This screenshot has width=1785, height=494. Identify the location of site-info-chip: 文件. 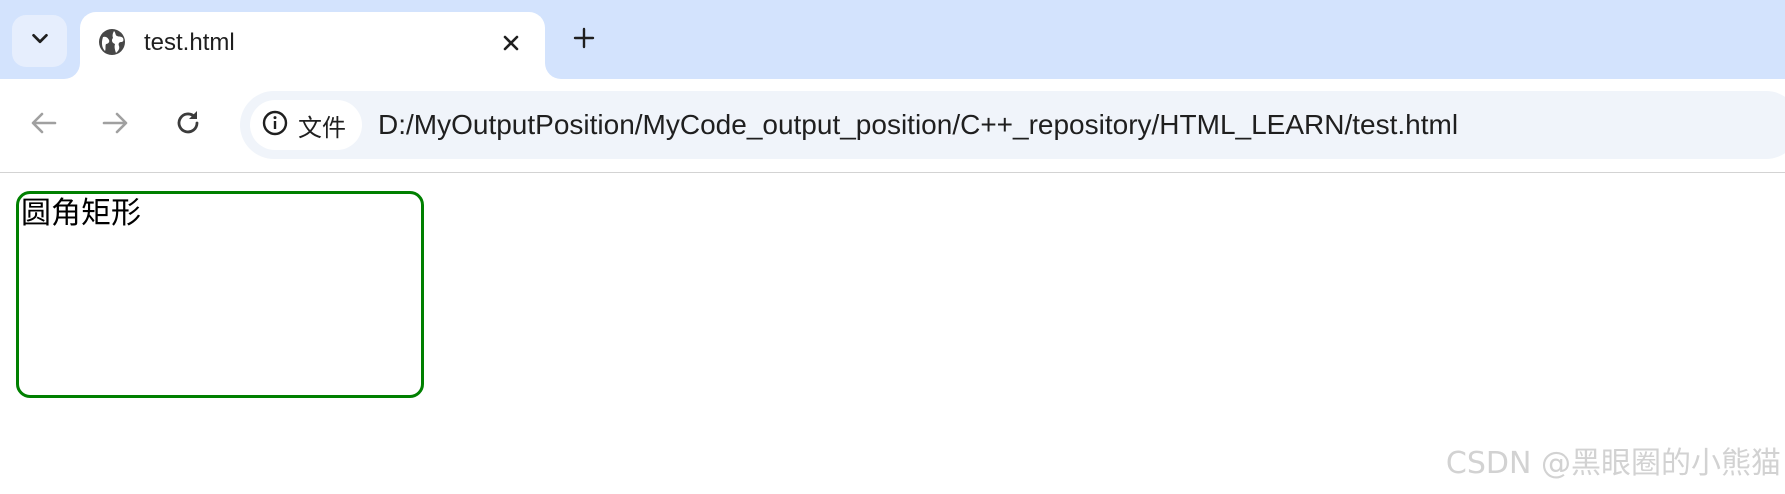
(306, 125).